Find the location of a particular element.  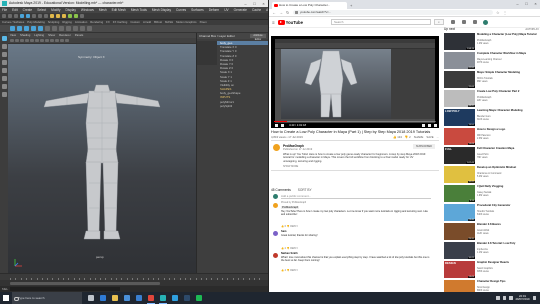

hamburger-menu-icon: ≡ is located at coordinates (273, 22).